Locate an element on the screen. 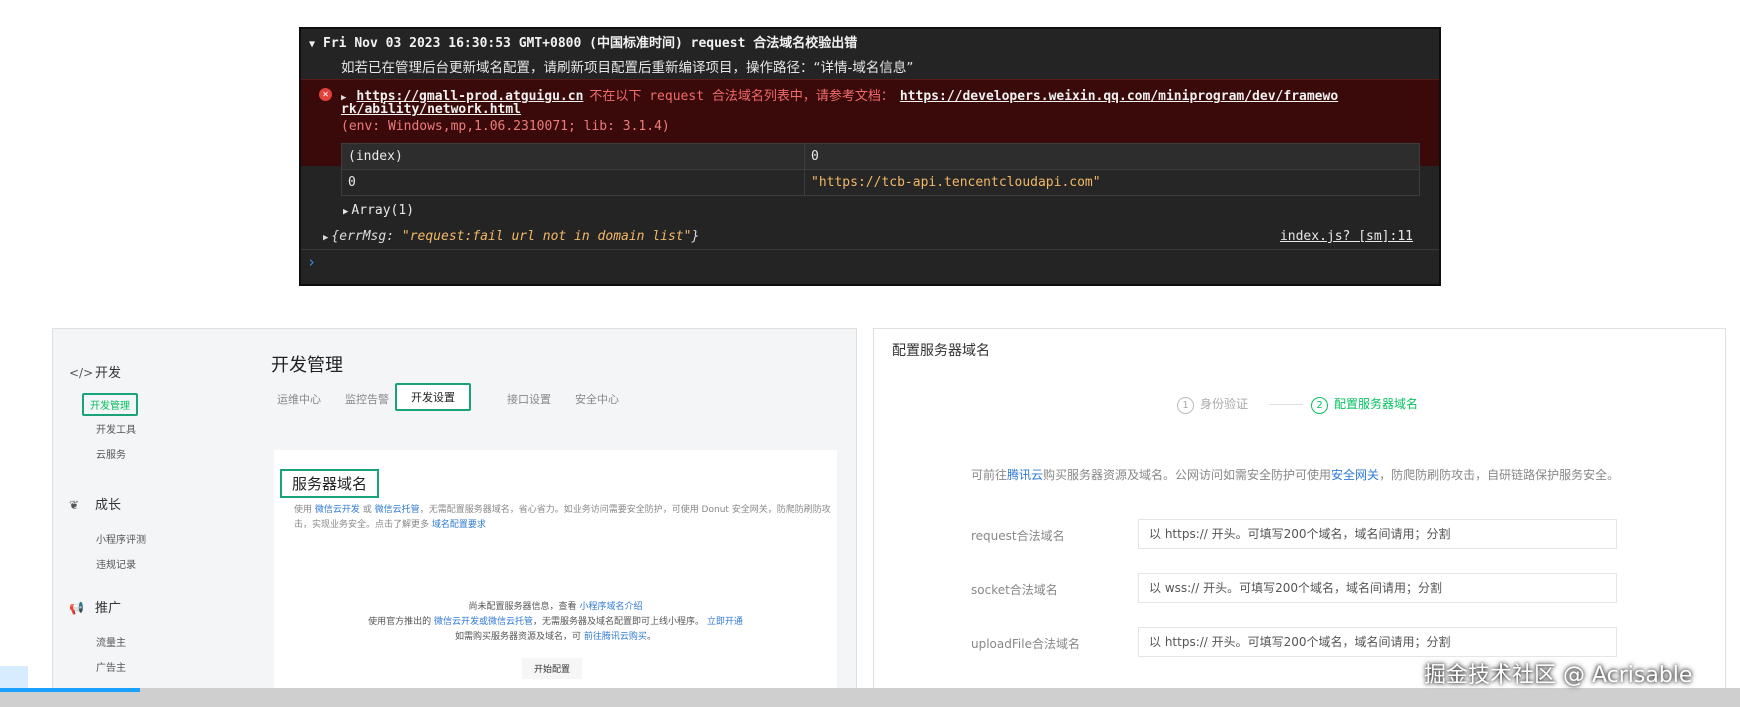  panel-title: 配置服务器域名 is located at coordinates (941, 351).